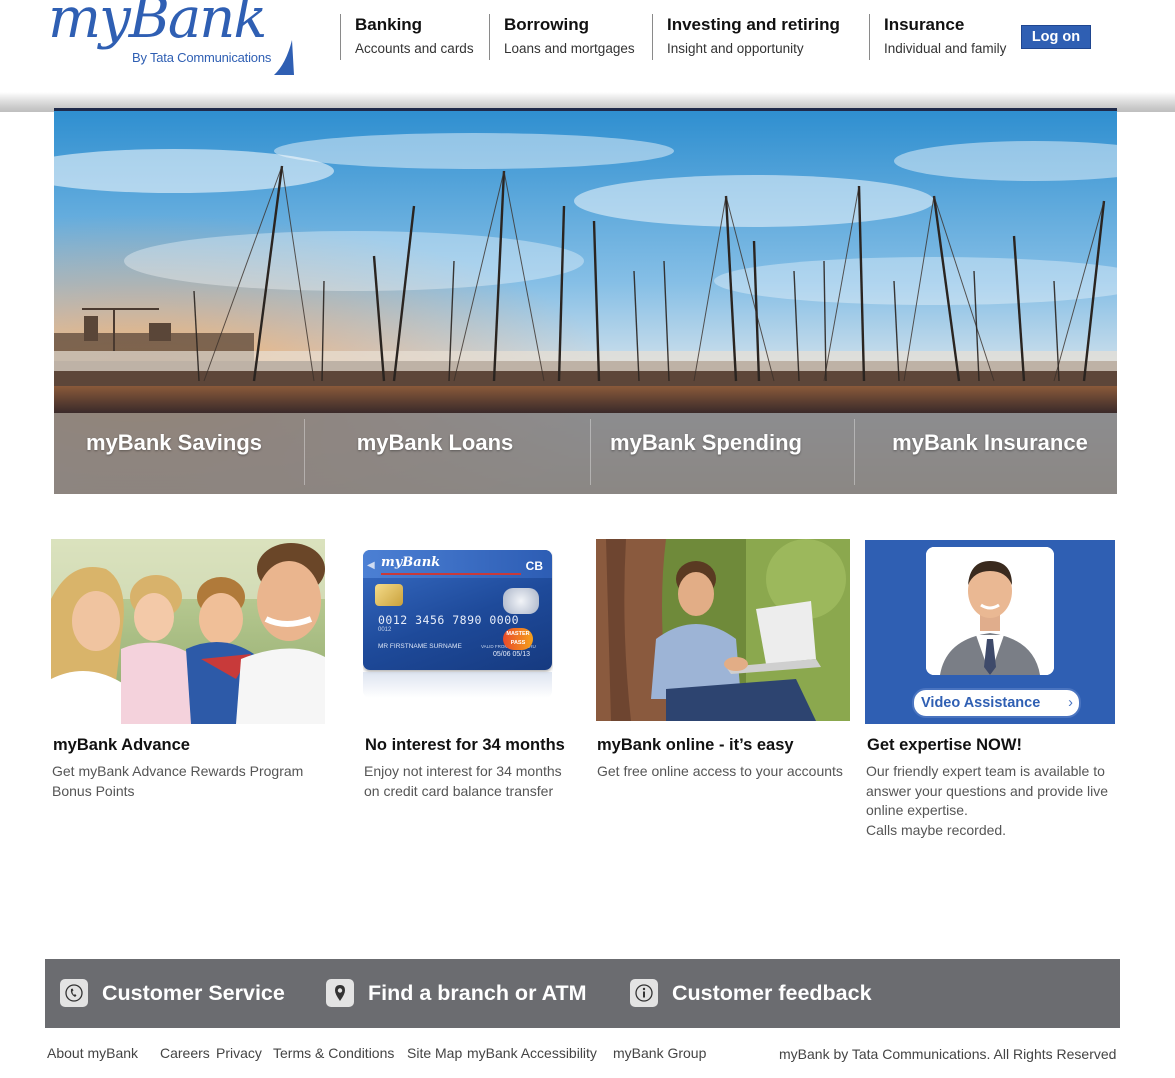 The image size is (1175, 1078). What do you see at coordinates (340, 993) in the screenshot?
I see `location-pin-icon` at bounding box center [340, 993].